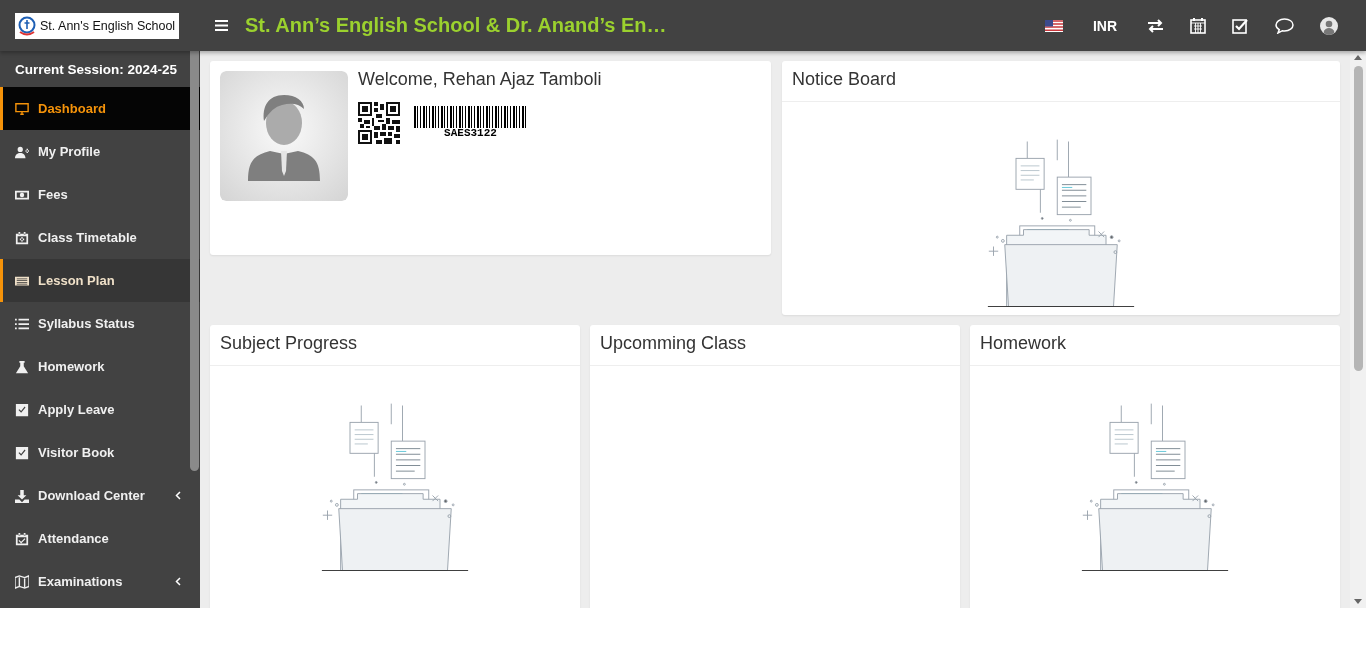  Describe the element at coordinates (1104, 25) in the screenshot. I see `currency-selector: INR` at that location.